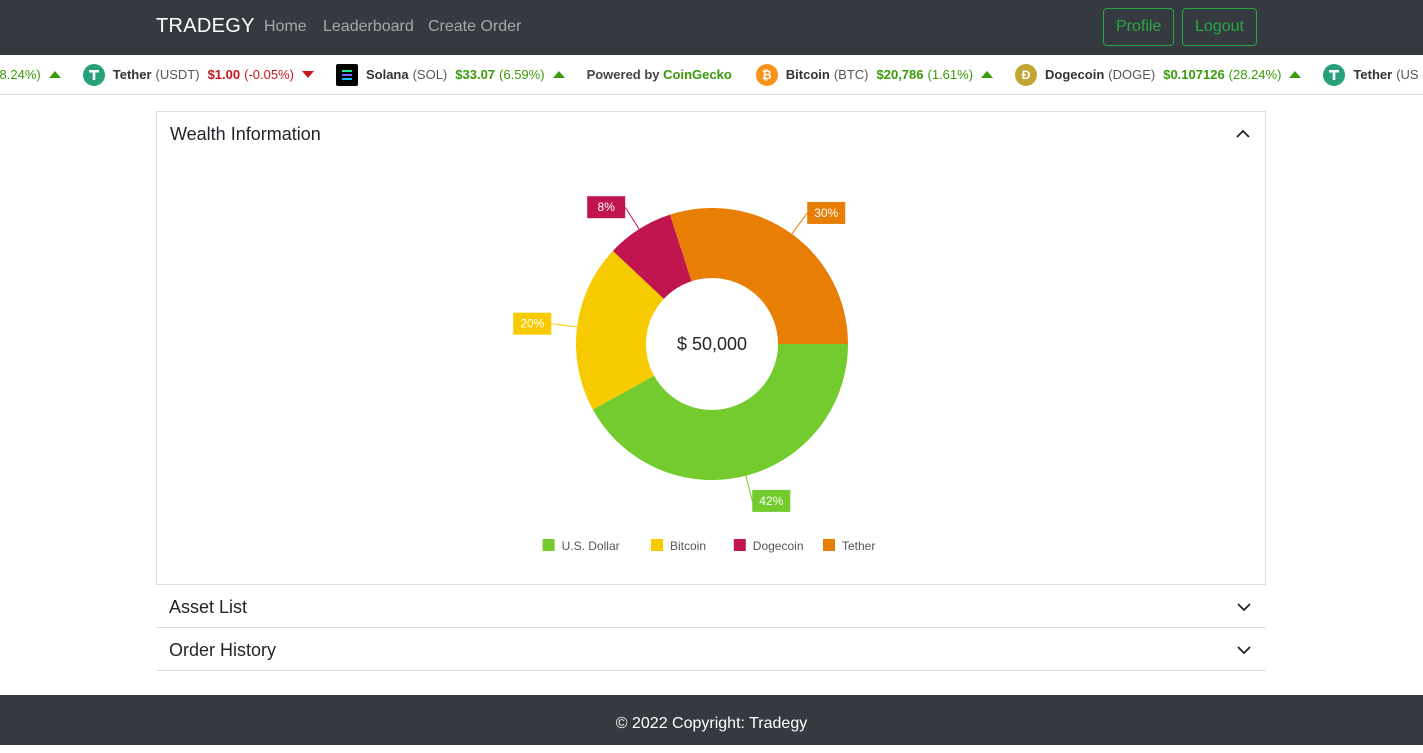 The width and height of the screenshot is (1423, 753). What do you see at coordinates (799, 223) in the screenshot?
I see `leader-line-tether` at bounding box center [799, 223].